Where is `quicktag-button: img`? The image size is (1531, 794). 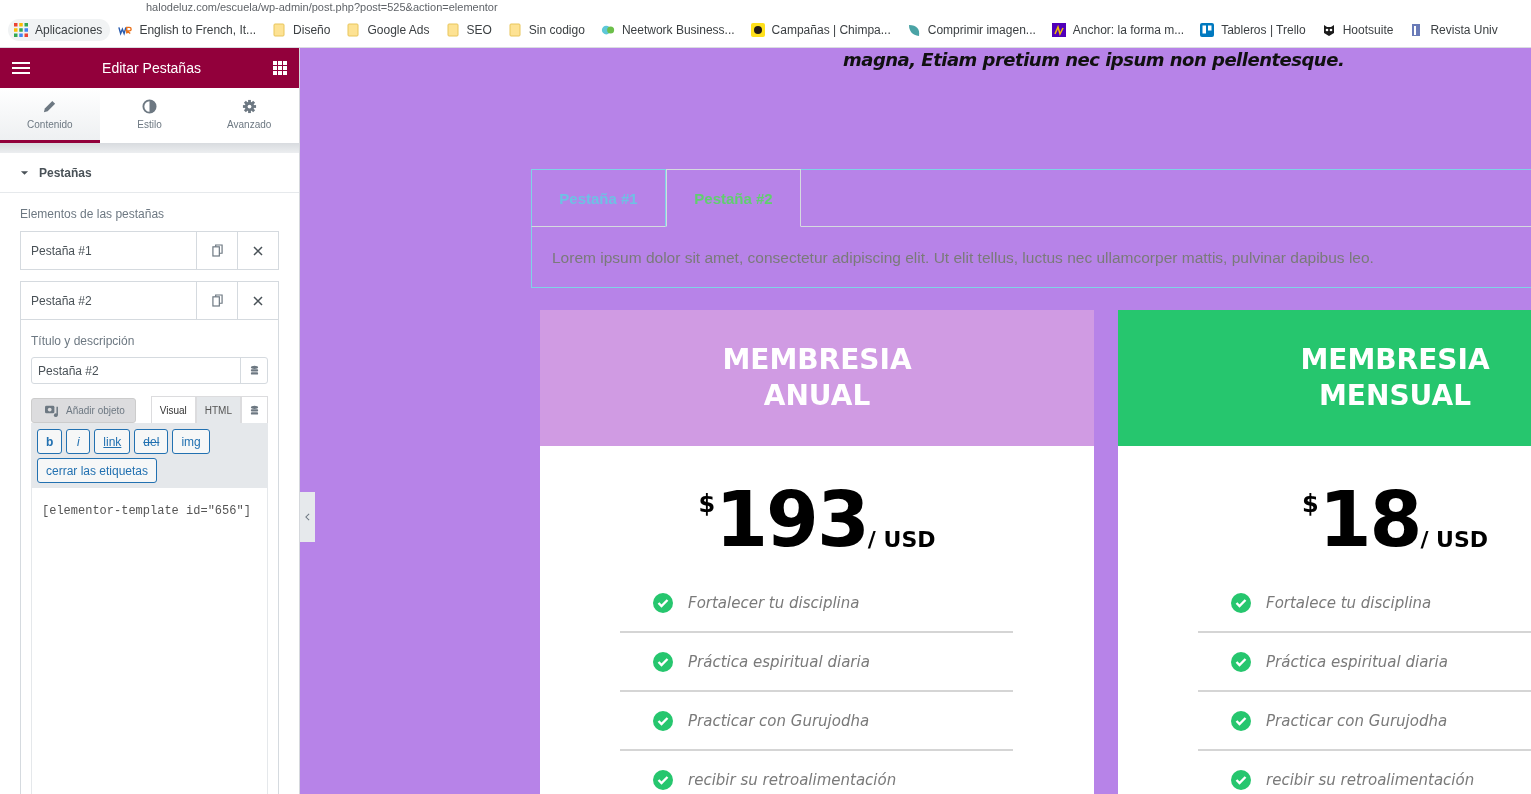 quicktag-button: img is located at coordinates (191, 441).